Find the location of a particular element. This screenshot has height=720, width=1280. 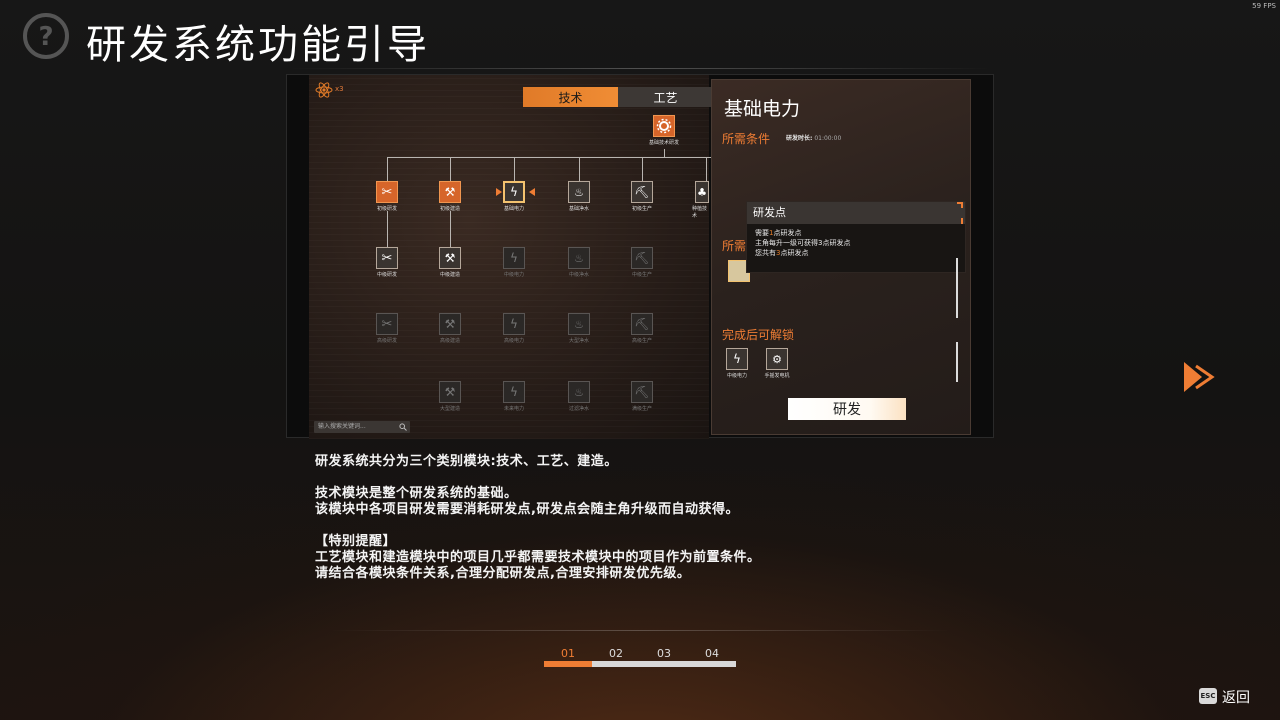

tree-node-label: 高级电力 is located at coordinates (513, 341).